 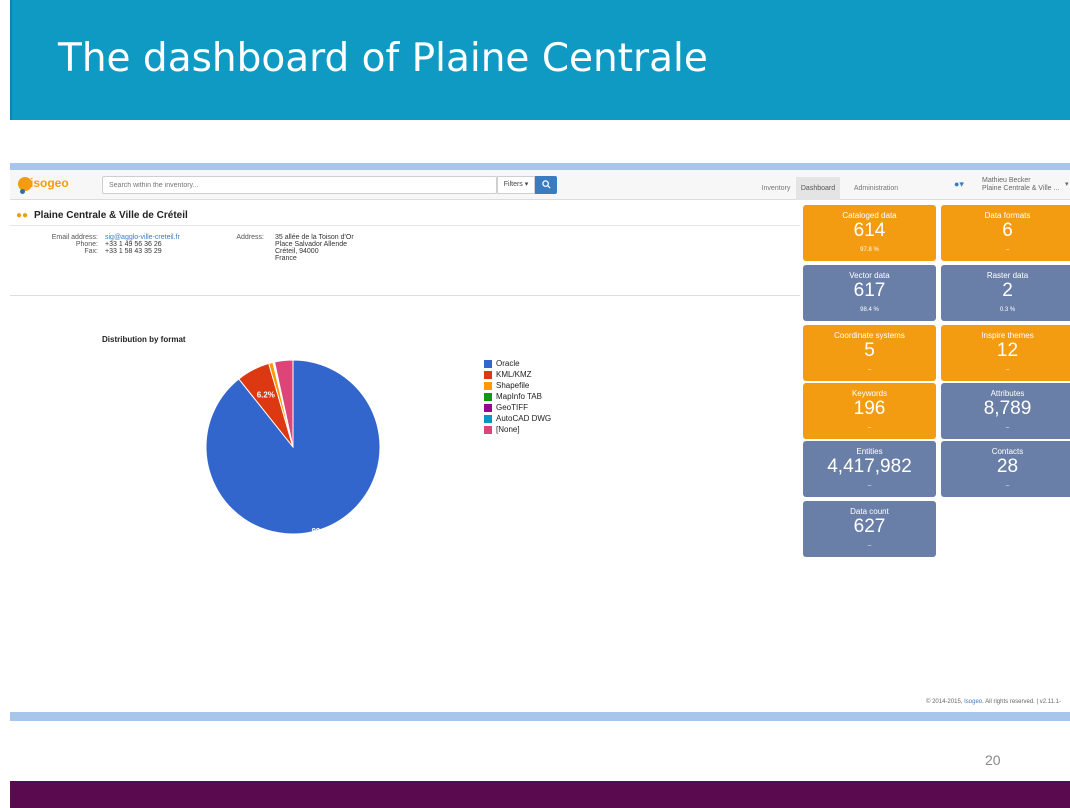 What do you see at coordinates (869, 310) in the screenshot?
I see `stat-subvalue: 98.4 %` at bounding box center [869, 310].